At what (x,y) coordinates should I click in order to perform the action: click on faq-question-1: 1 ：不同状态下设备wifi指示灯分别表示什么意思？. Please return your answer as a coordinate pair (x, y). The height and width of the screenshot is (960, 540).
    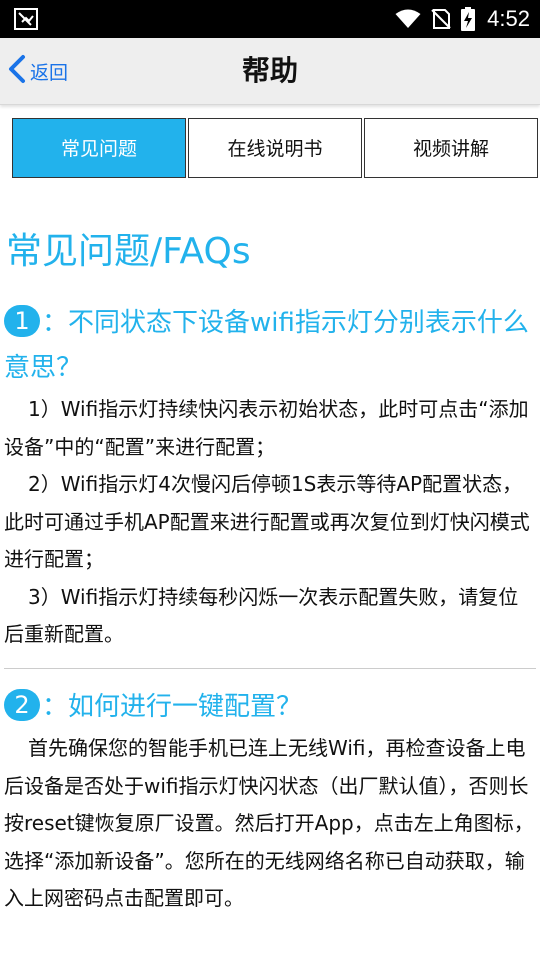
    Looking at the image, I should click on (269, 346).